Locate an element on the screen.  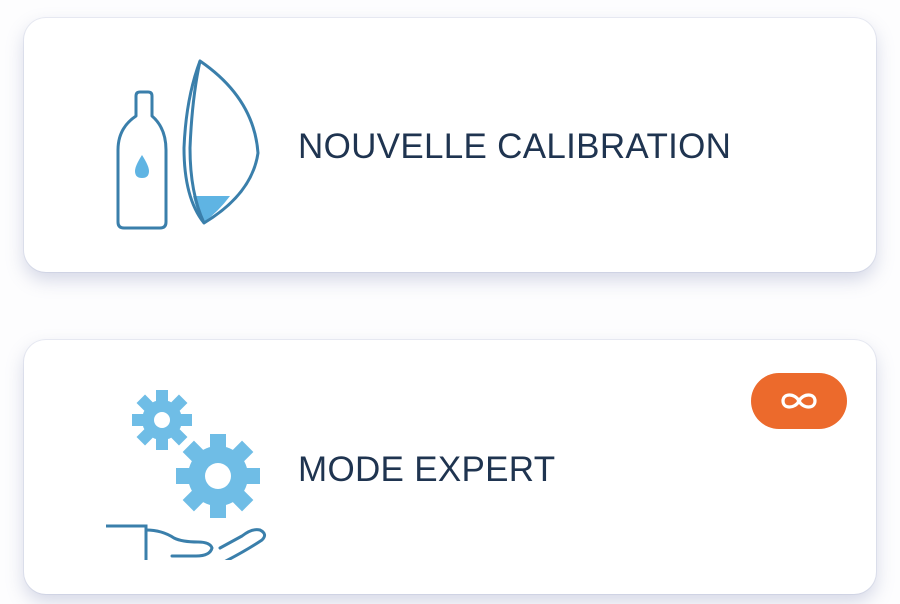
expert-mode-label: MODE EXPERT is located at coordinates (427, 469).